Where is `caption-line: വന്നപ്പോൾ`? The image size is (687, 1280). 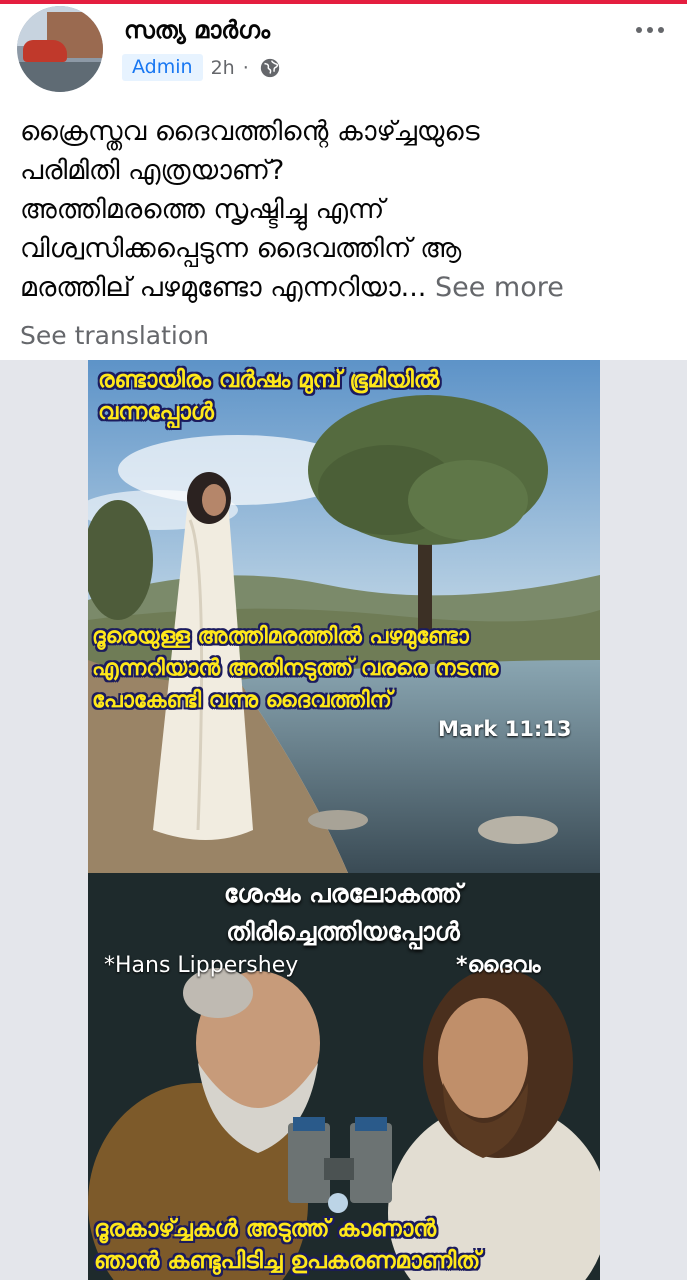 caption-line: വന്നപ്പോൾ is located at coordinates (156, 412).